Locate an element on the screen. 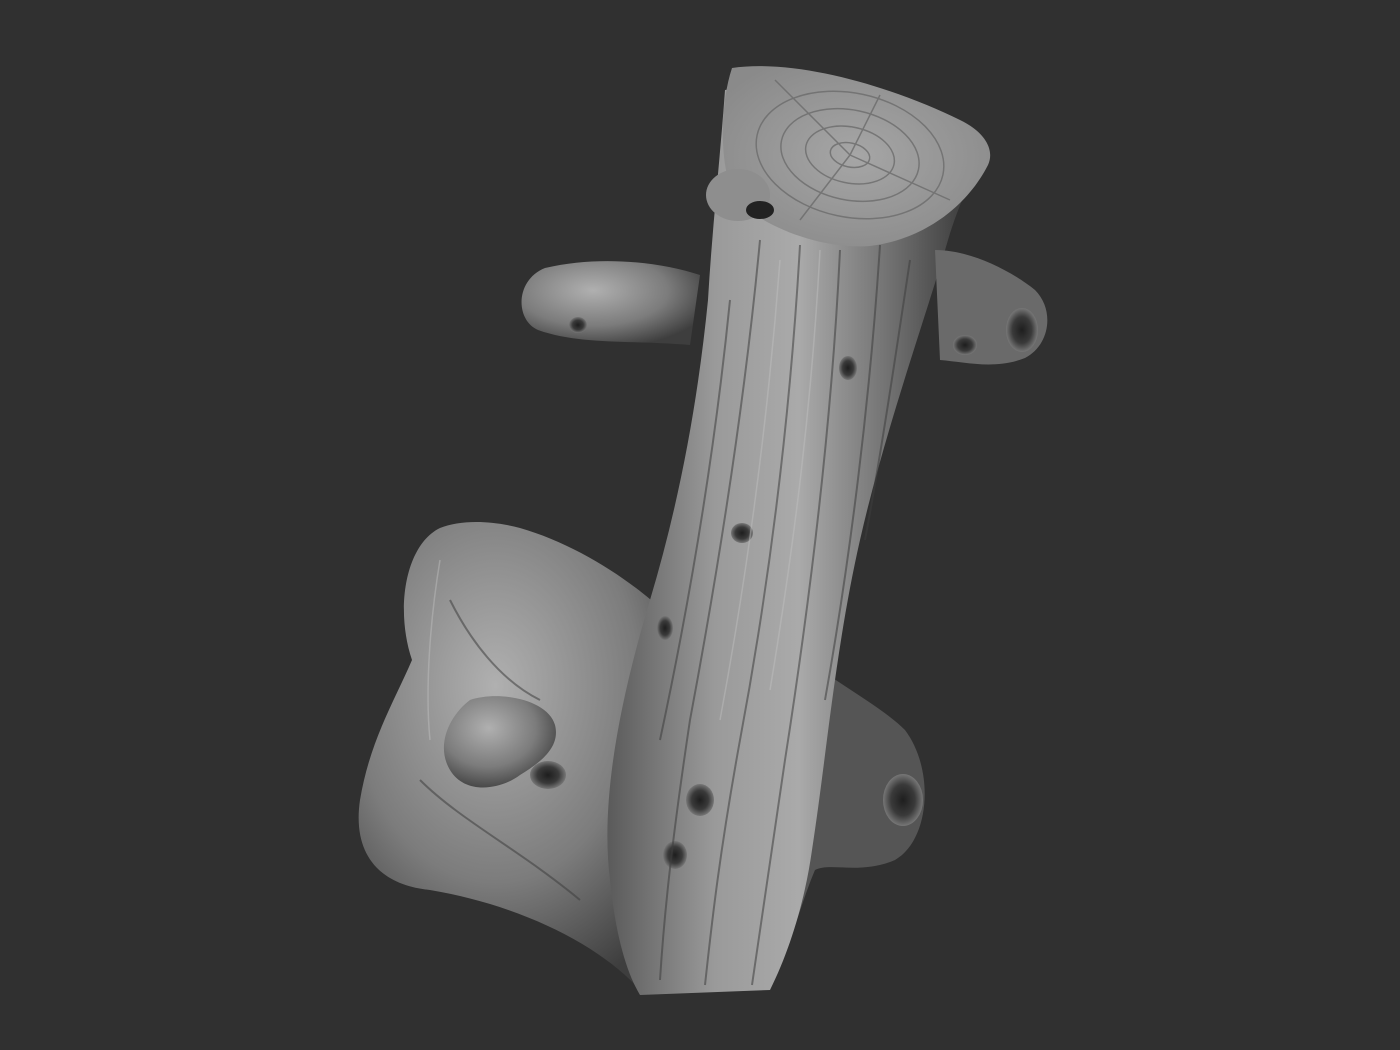 This screenshot has height=1050, width=1400. root-knot-lower-left-hole is located at coordinates (548, 775).